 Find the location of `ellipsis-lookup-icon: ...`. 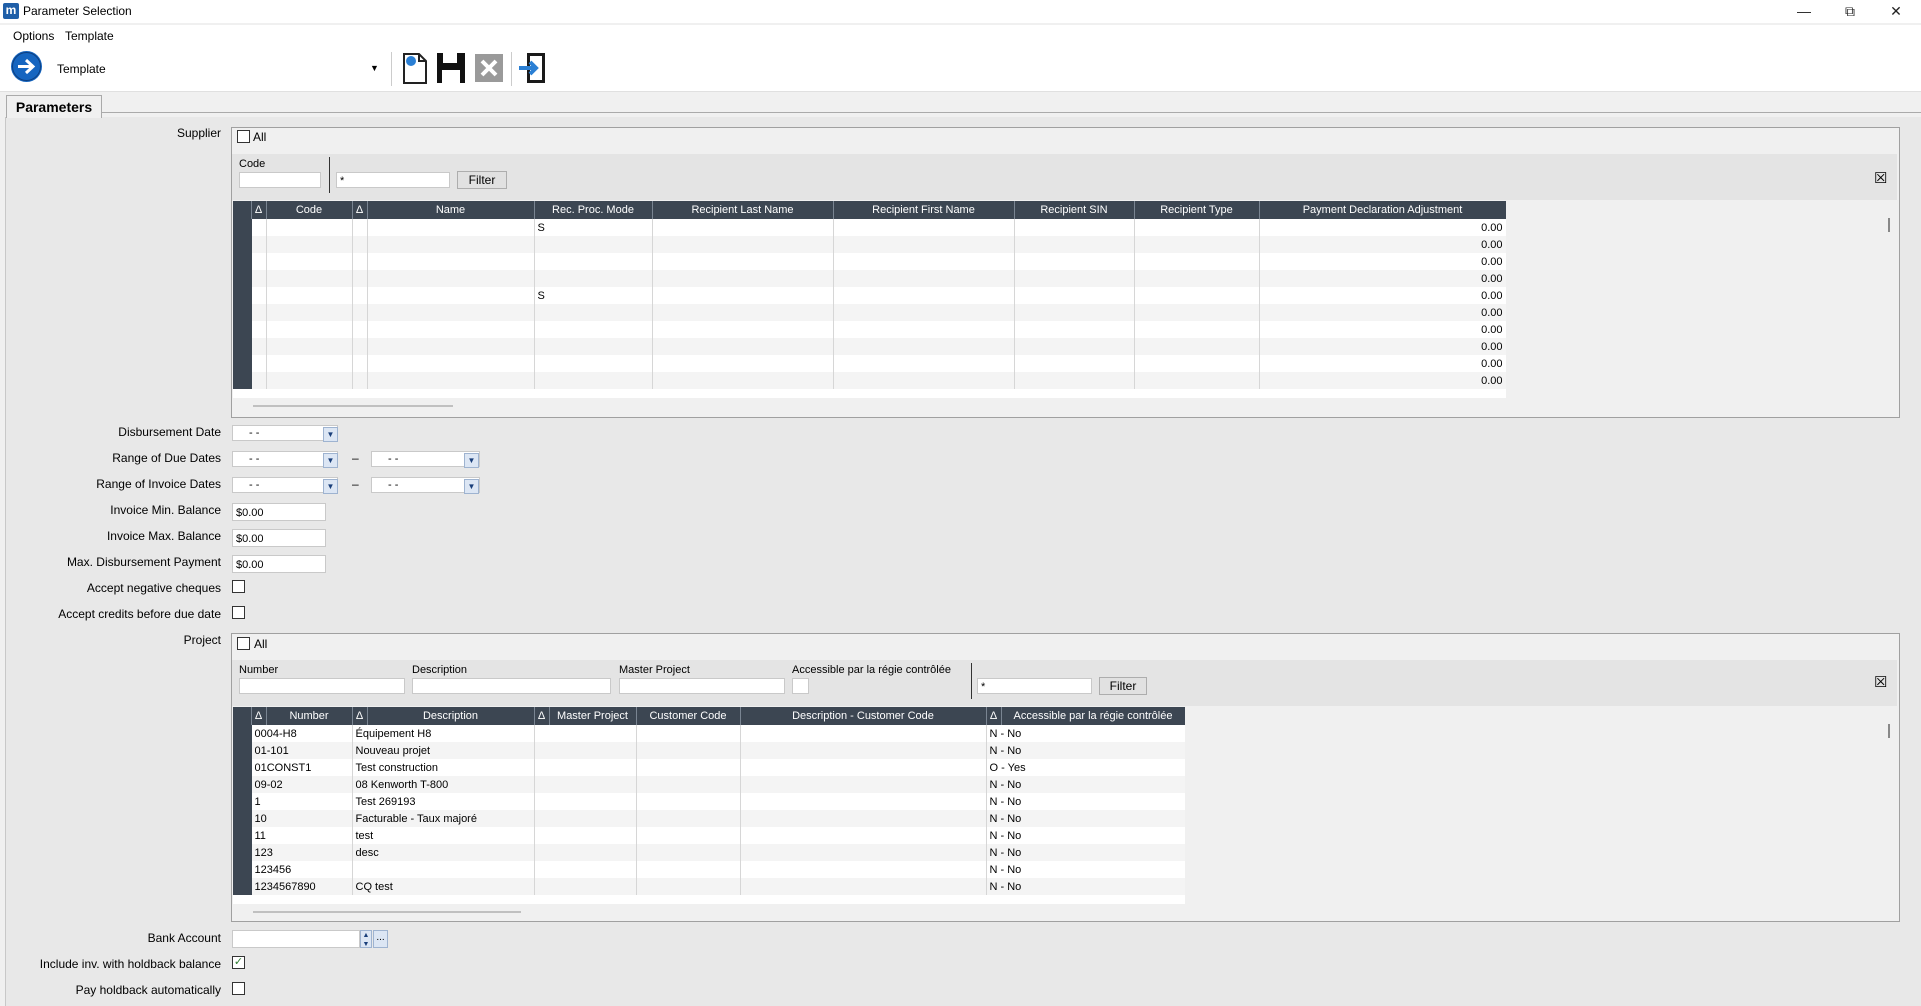

ellipsis-lookup-icon: ... is located at coordinates (380, 939).